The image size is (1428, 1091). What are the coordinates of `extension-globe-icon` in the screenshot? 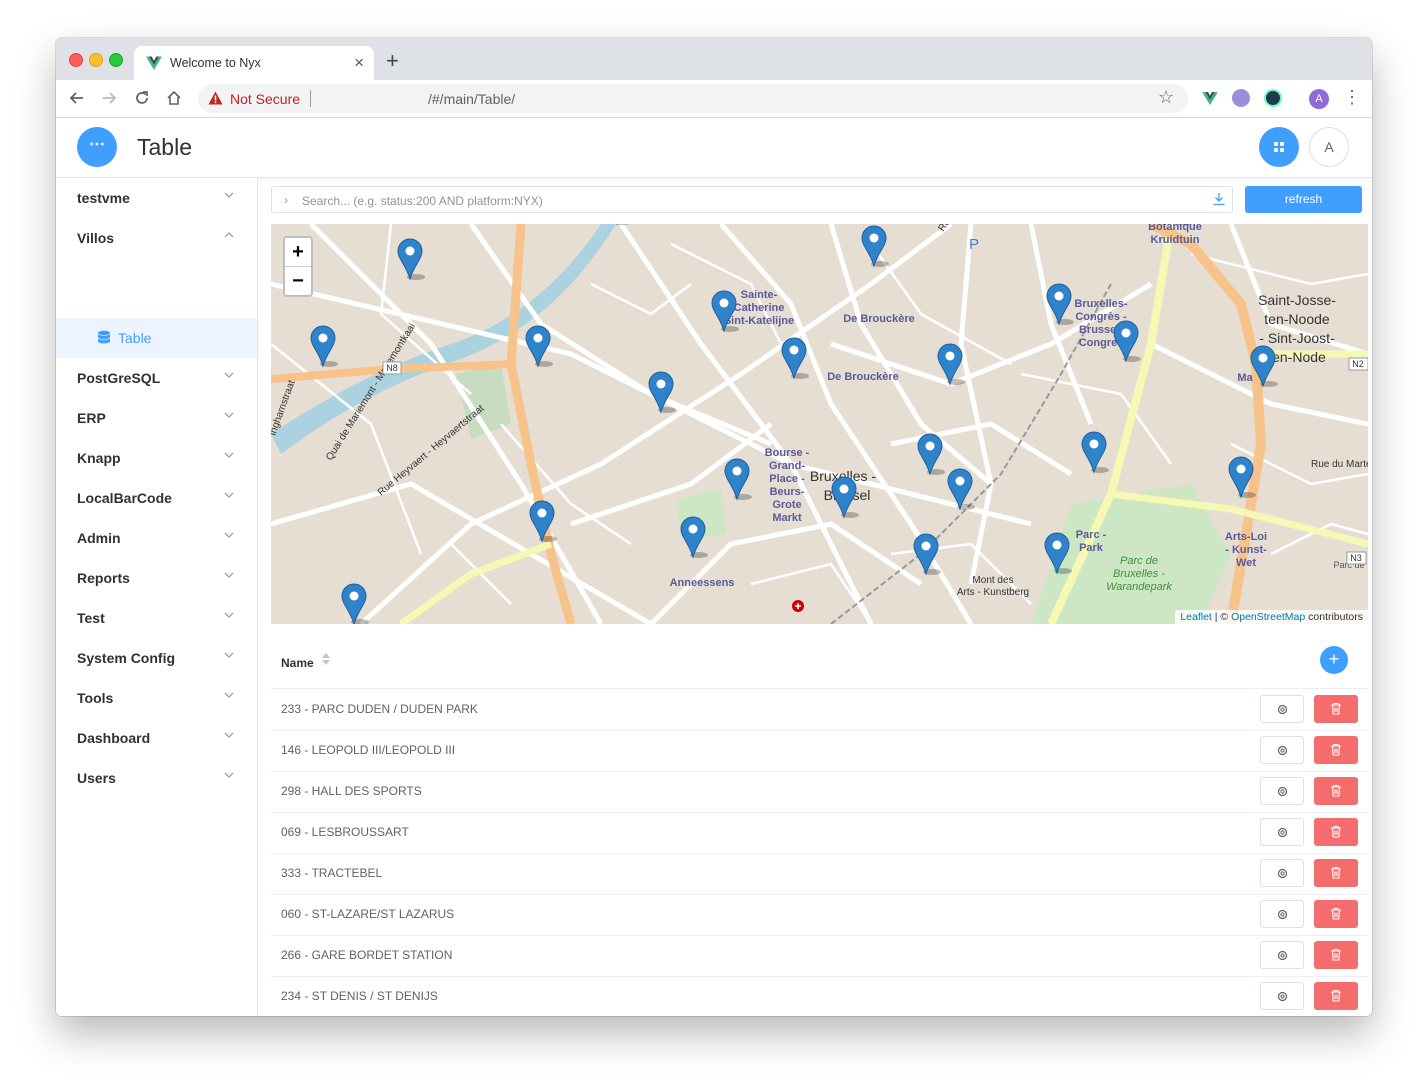 It's located at (1273, 98).